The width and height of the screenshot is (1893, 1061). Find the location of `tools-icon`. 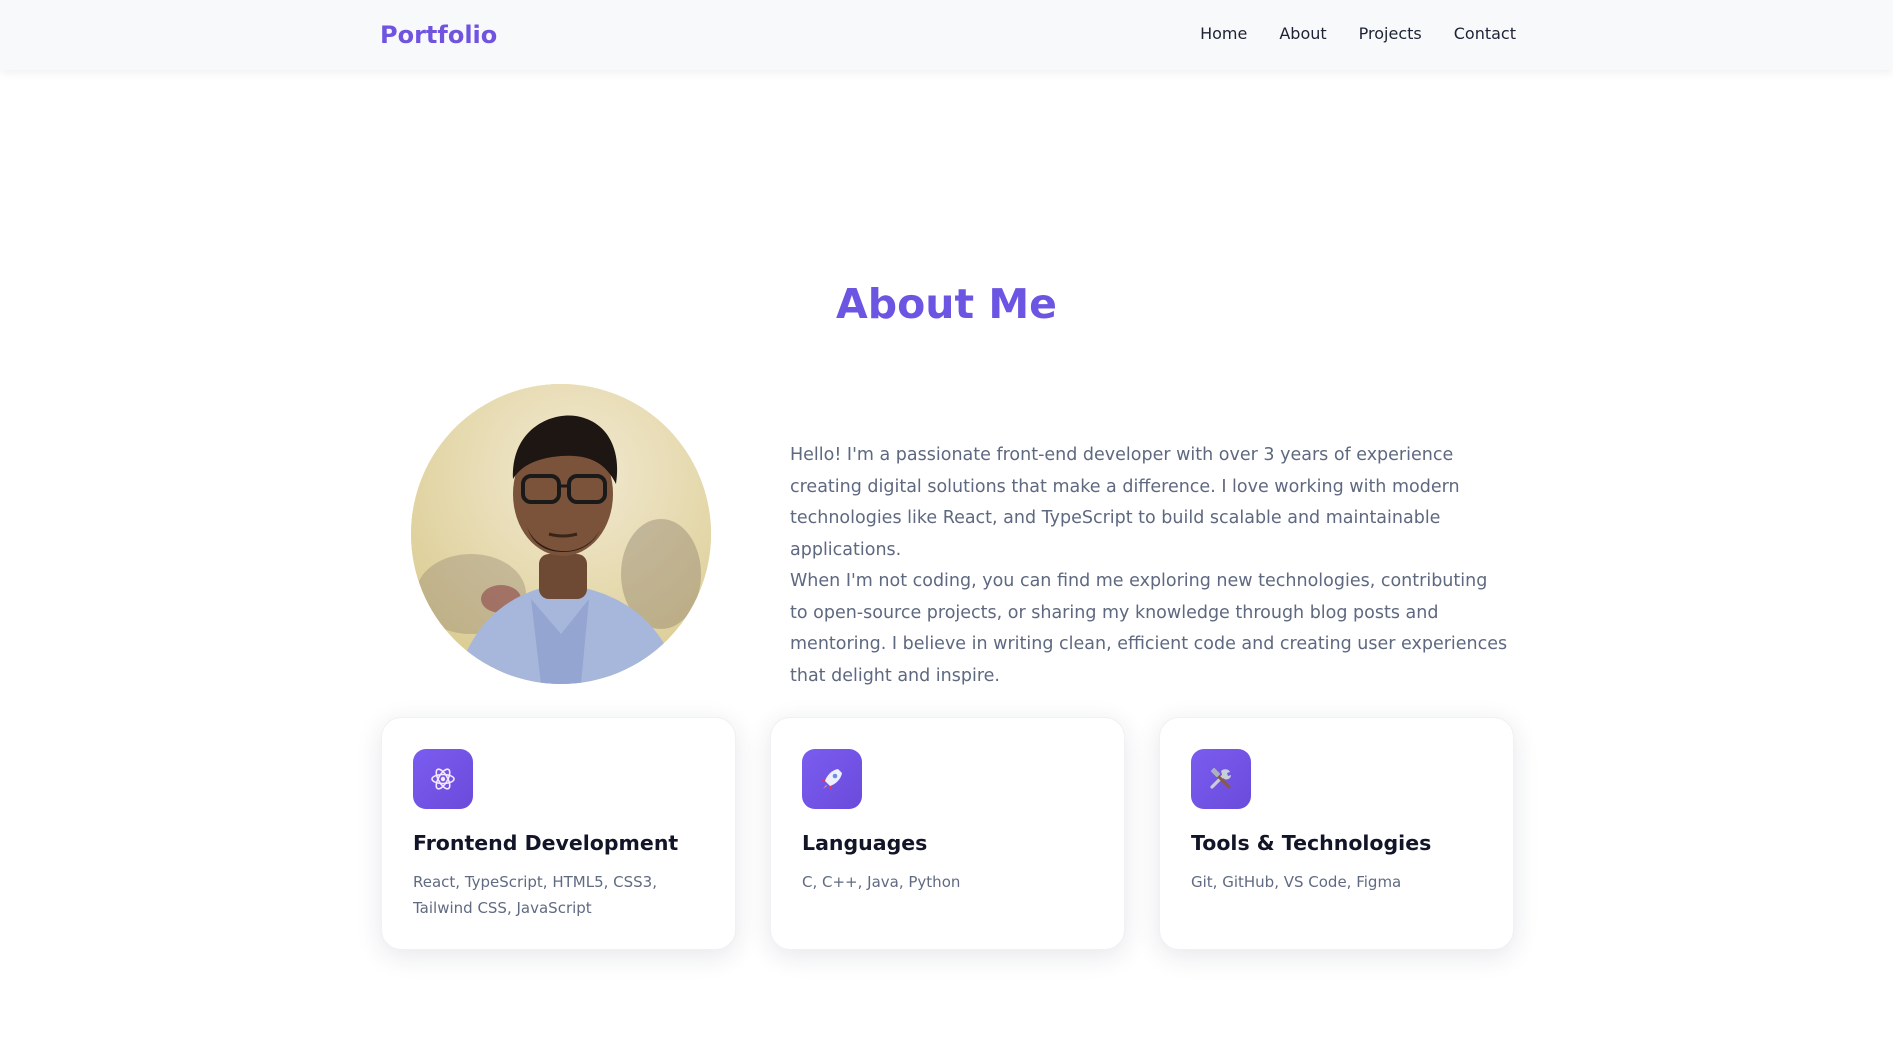

tools-icon is located at coordinates (1221, 779).